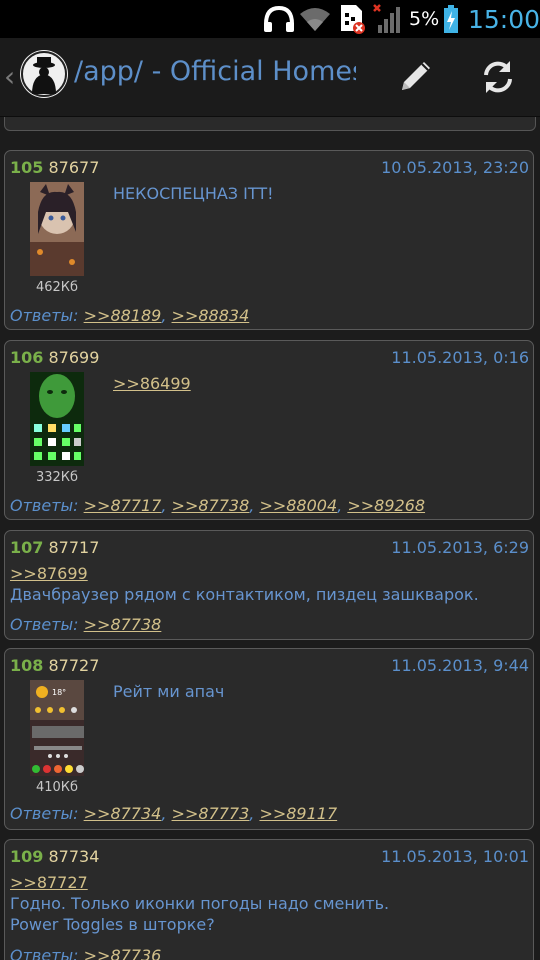  I want to click on clock: 15:00, so click(504, 19).